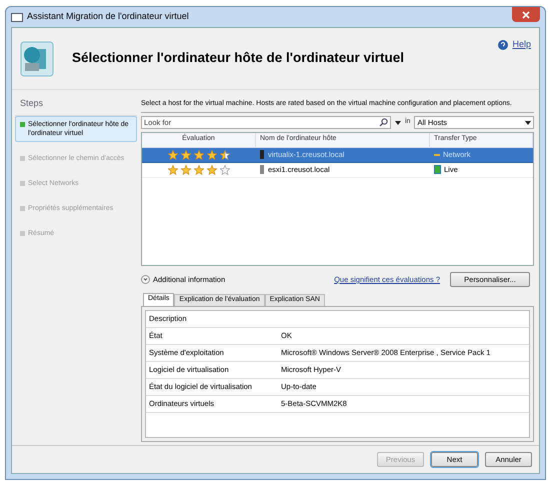 This screenshot has width=551, height=487. What do you see at coordinates (108, 17) in the screenshot?
I see `window-title: Assistant Migration de l'ordinateur virtuel` at bounding box center [108, 17].